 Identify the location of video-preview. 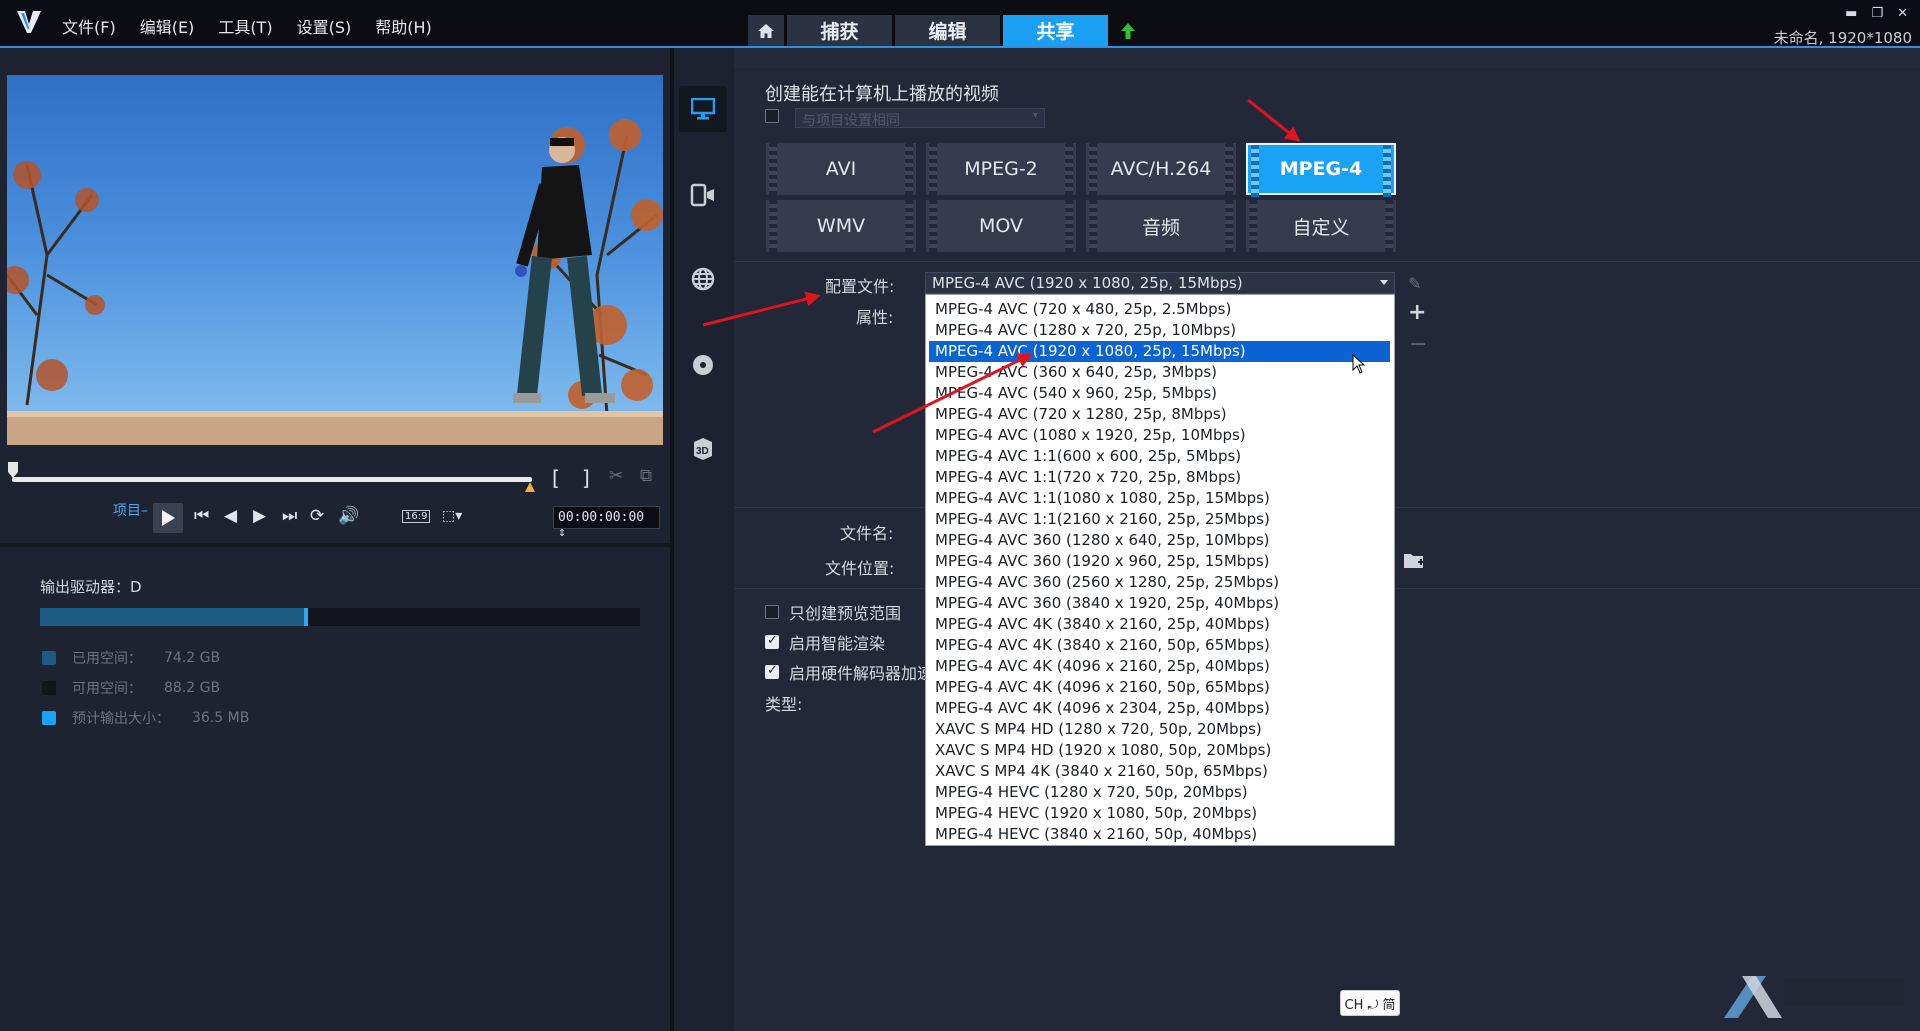
(335, 260).